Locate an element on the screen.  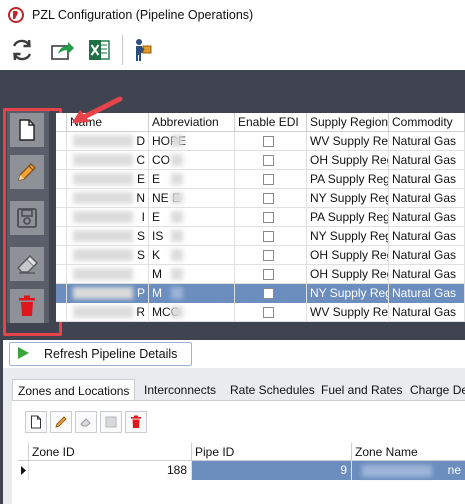
table-row: S IS NY Supply Reg Natural Gas is located at coordinates (260, 236).